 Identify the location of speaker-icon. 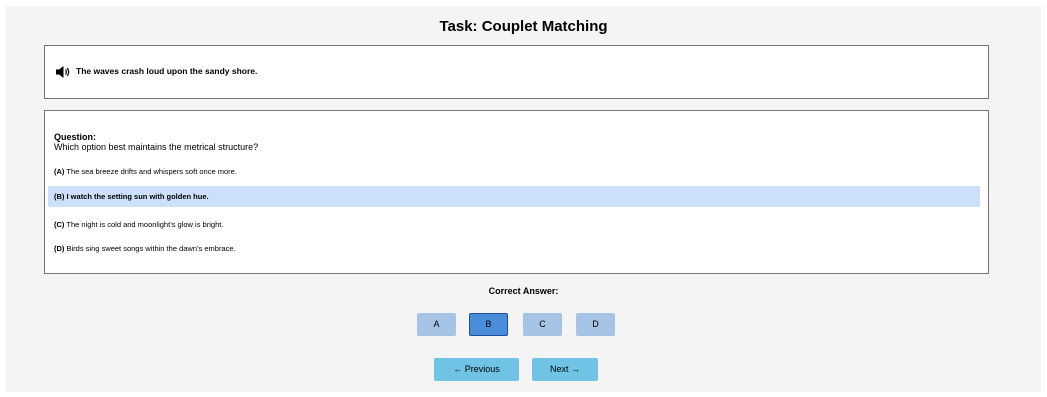
(63, 72).